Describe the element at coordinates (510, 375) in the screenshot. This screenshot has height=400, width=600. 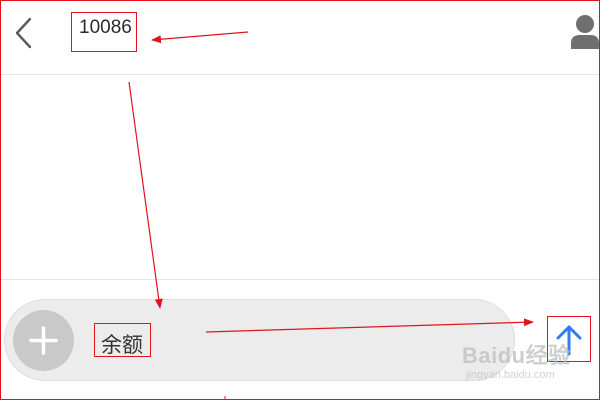
I see `watermark-url: jingyan.baidu.com` at that location.